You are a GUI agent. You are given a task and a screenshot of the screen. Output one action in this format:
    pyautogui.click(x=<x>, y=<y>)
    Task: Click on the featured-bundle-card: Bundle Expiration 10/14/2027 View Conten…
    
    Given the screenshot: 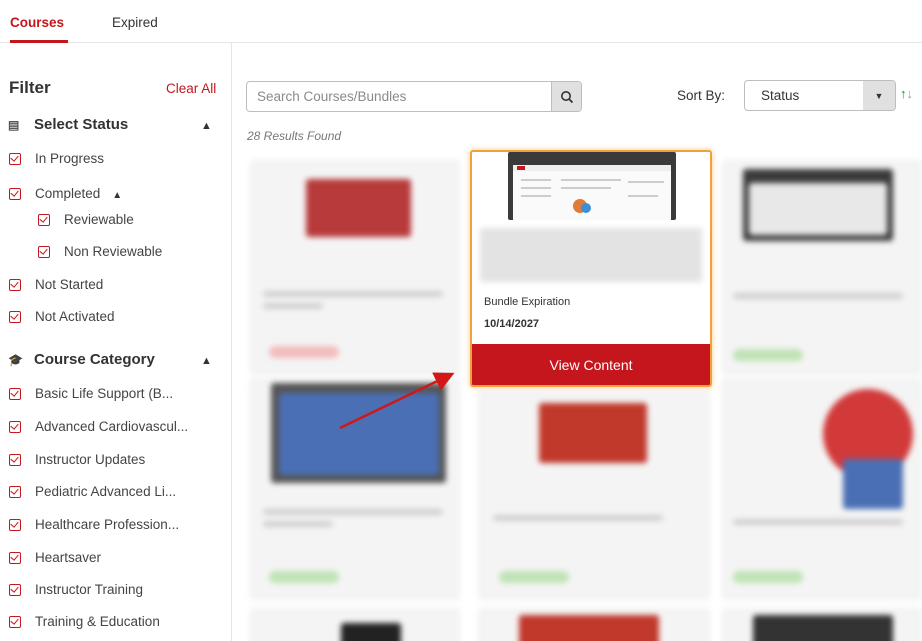 What is the action you would take?
    pyautogui.click(x=591, y=268)
    